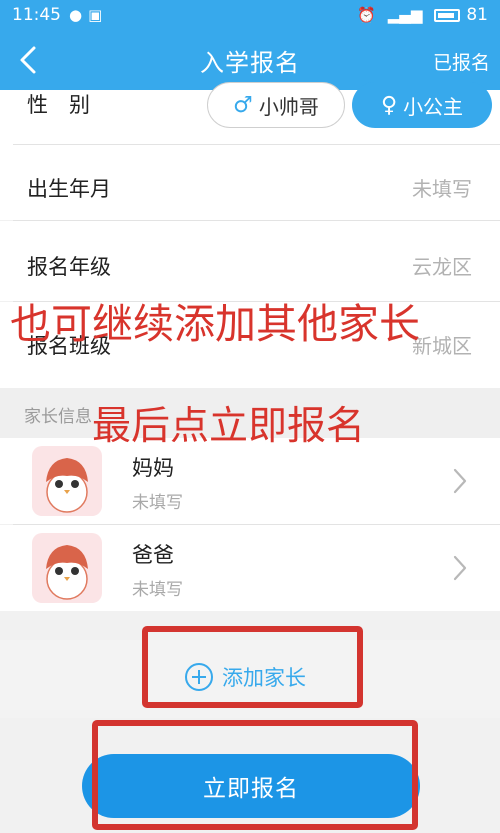 The height and width of the screenshot is (833, 500). What do you see at coordinates (95, 15) in the screenshot?
I see `image-icon: ▣` at bounding box center [95, 15].